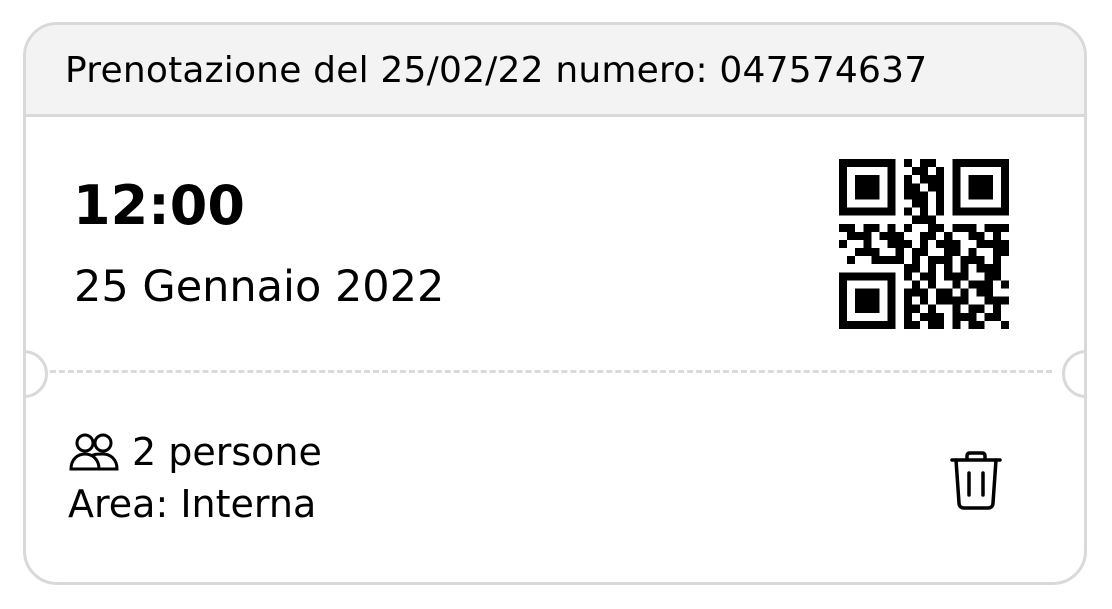  I want to click on qr-code, so click(924, 244).